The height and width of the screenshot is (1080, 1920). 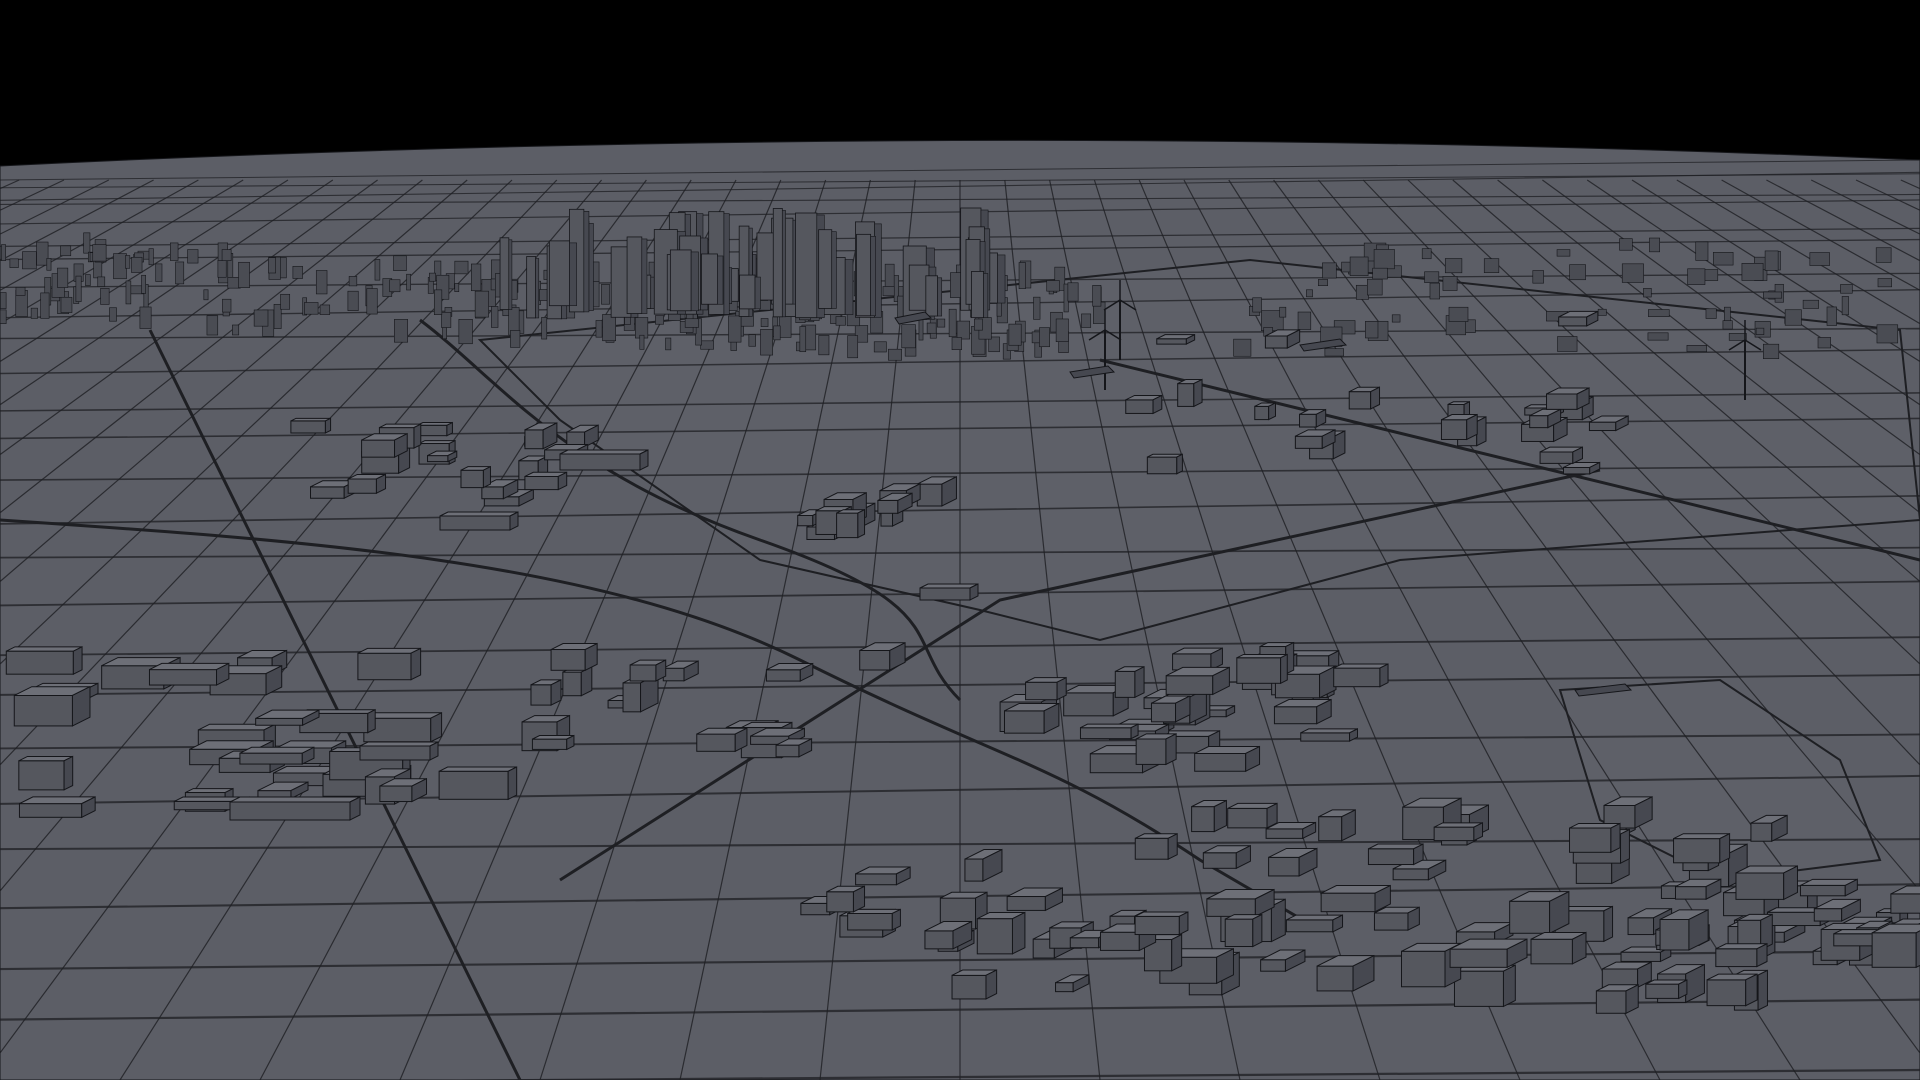 What do you see at coordinates (604, 452) in the screenshot?
I see `warehouse-roof` at bounding box center [604, 452].